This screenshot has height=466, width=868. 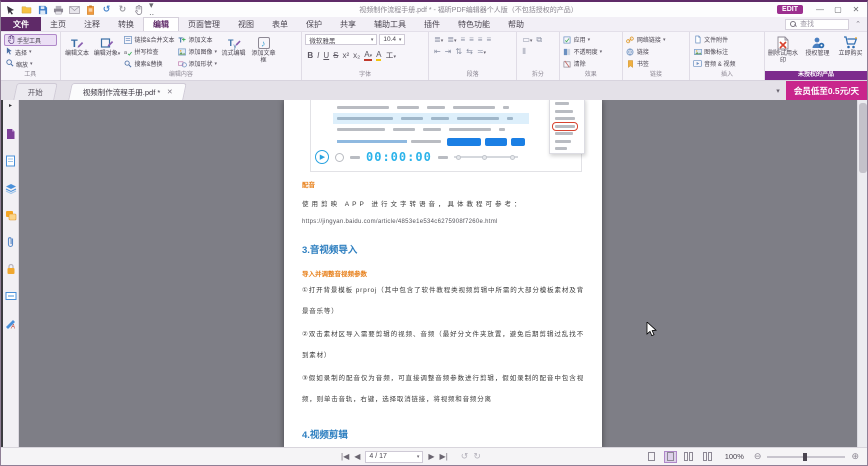 What do you see at coordinates (465, 456) in the screenshot?
I see `previous-view-icon: ↺` at bounding box center [465, 456].